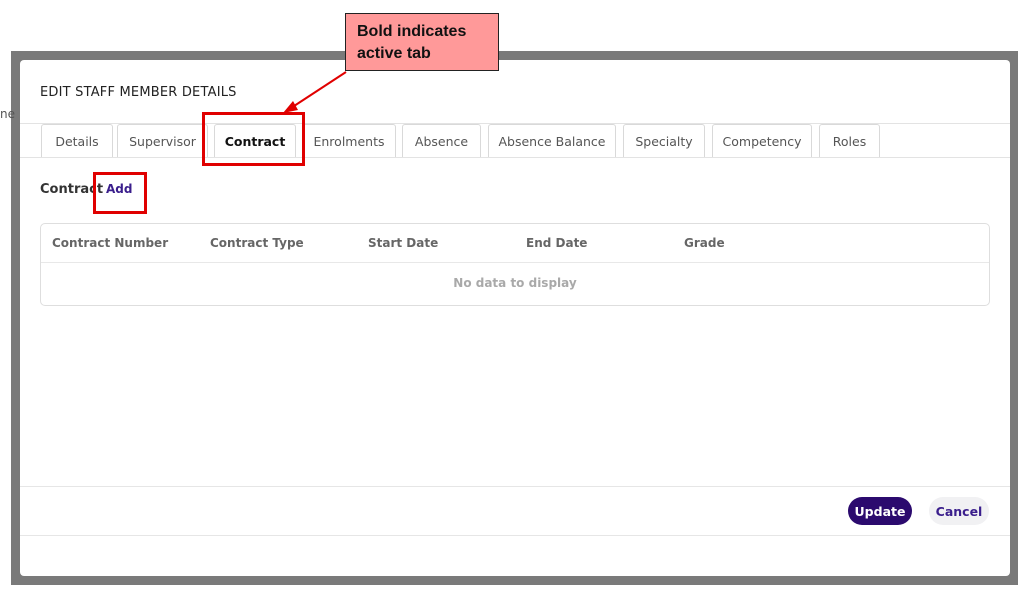 This screenshot has width=1023, height=589. I want to click on tab-roles: Roles, so click(849, 140).